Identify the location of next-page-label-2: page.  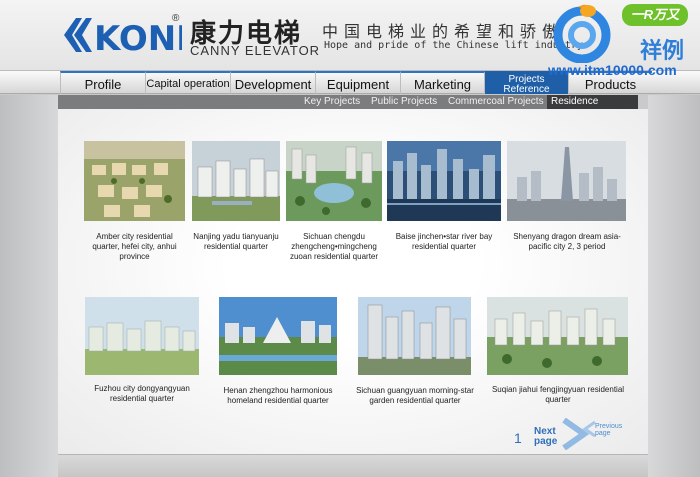
(546, 441).